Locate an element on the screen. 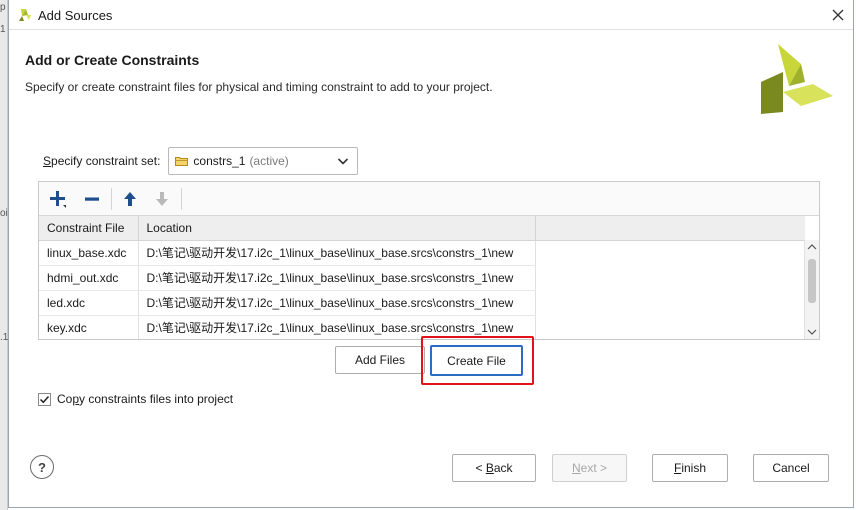 The image size is (856, 510). help-button: ? is located at coordinates (42, 467).